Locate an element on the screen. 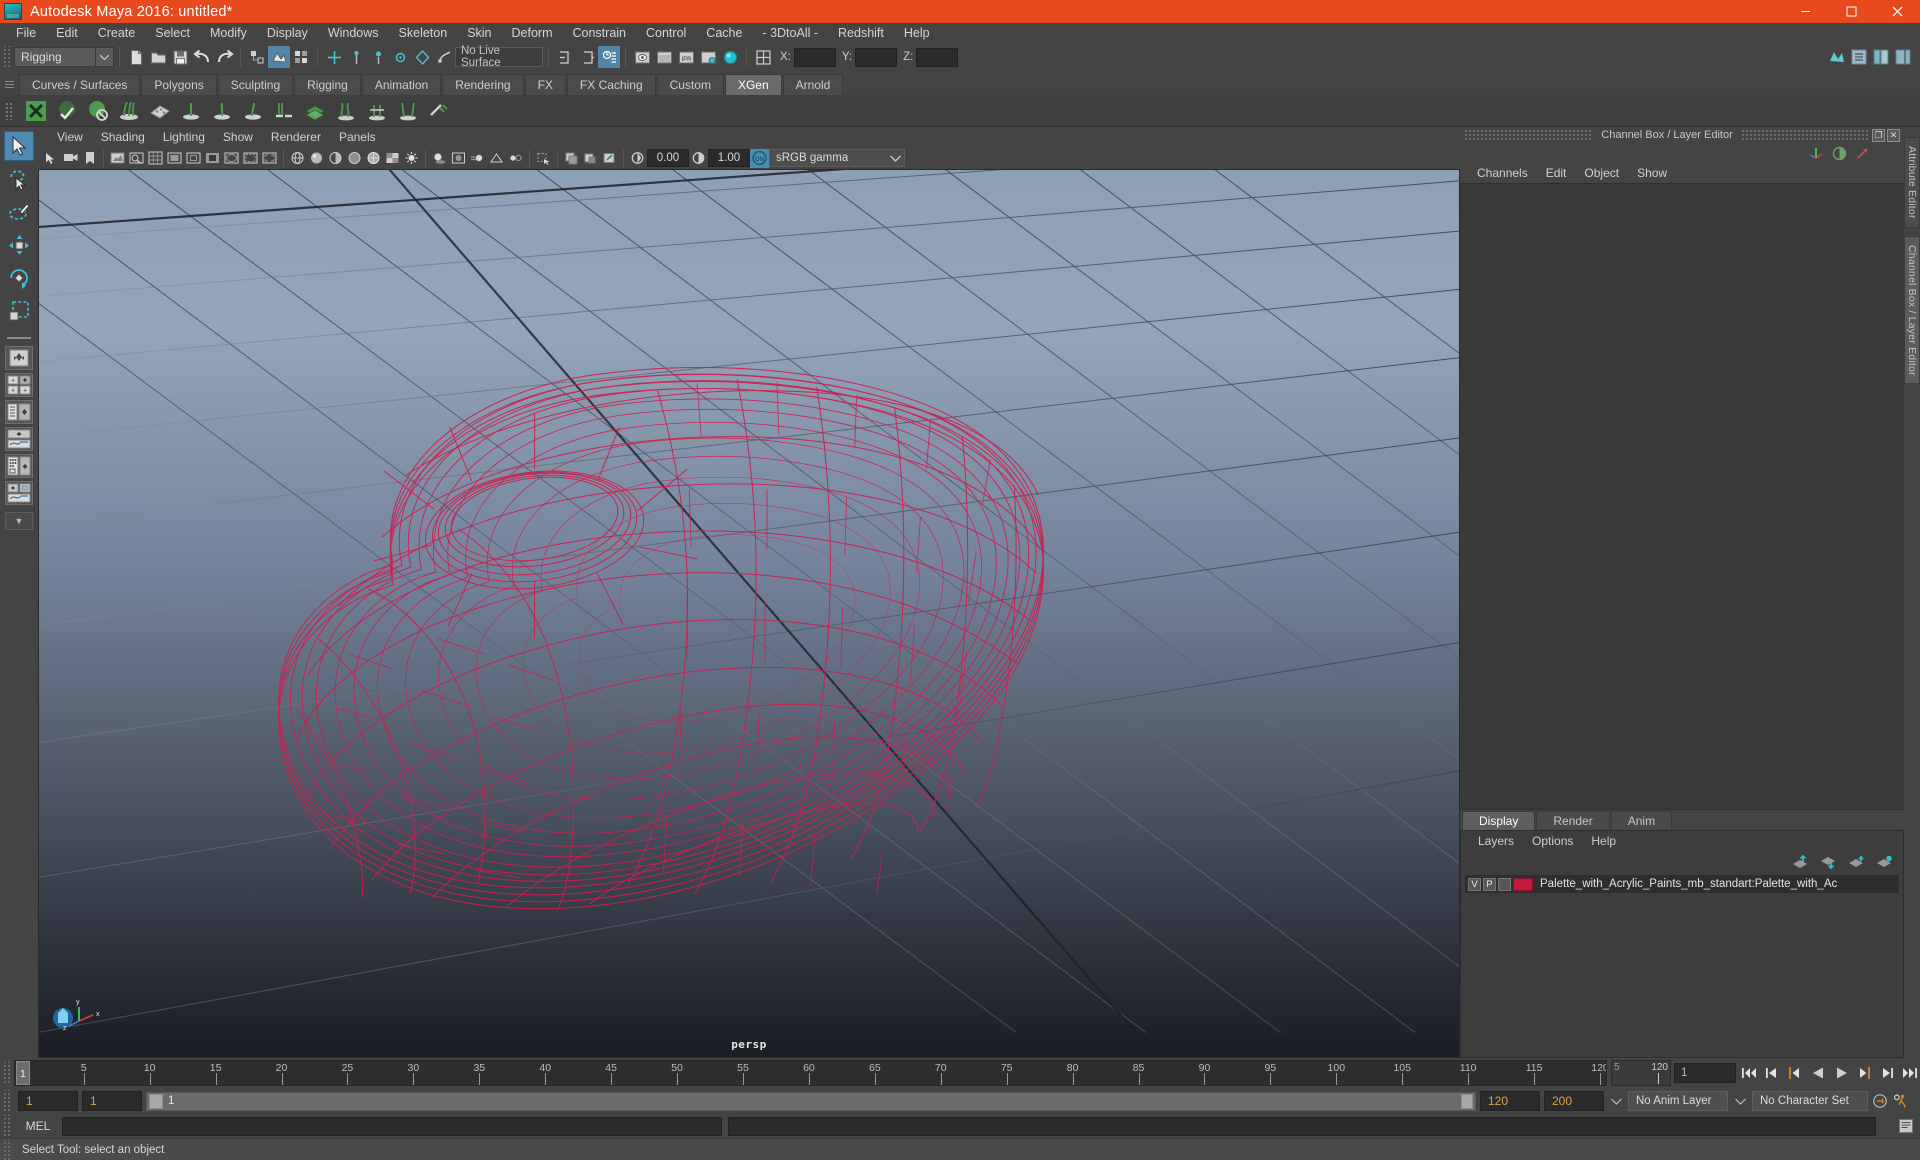 This screenshot has width=1920, height=1160. hypershade-icon is located at coordinates (730, 57).